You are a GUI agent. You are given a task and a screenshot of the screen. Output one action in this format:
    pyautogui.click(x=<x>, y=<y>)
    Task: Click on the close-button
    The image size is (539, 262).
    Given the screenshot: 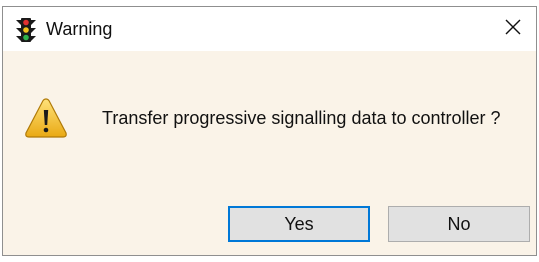 What is the action you would take?
    pyautogui.click(x=513, y=29)
    